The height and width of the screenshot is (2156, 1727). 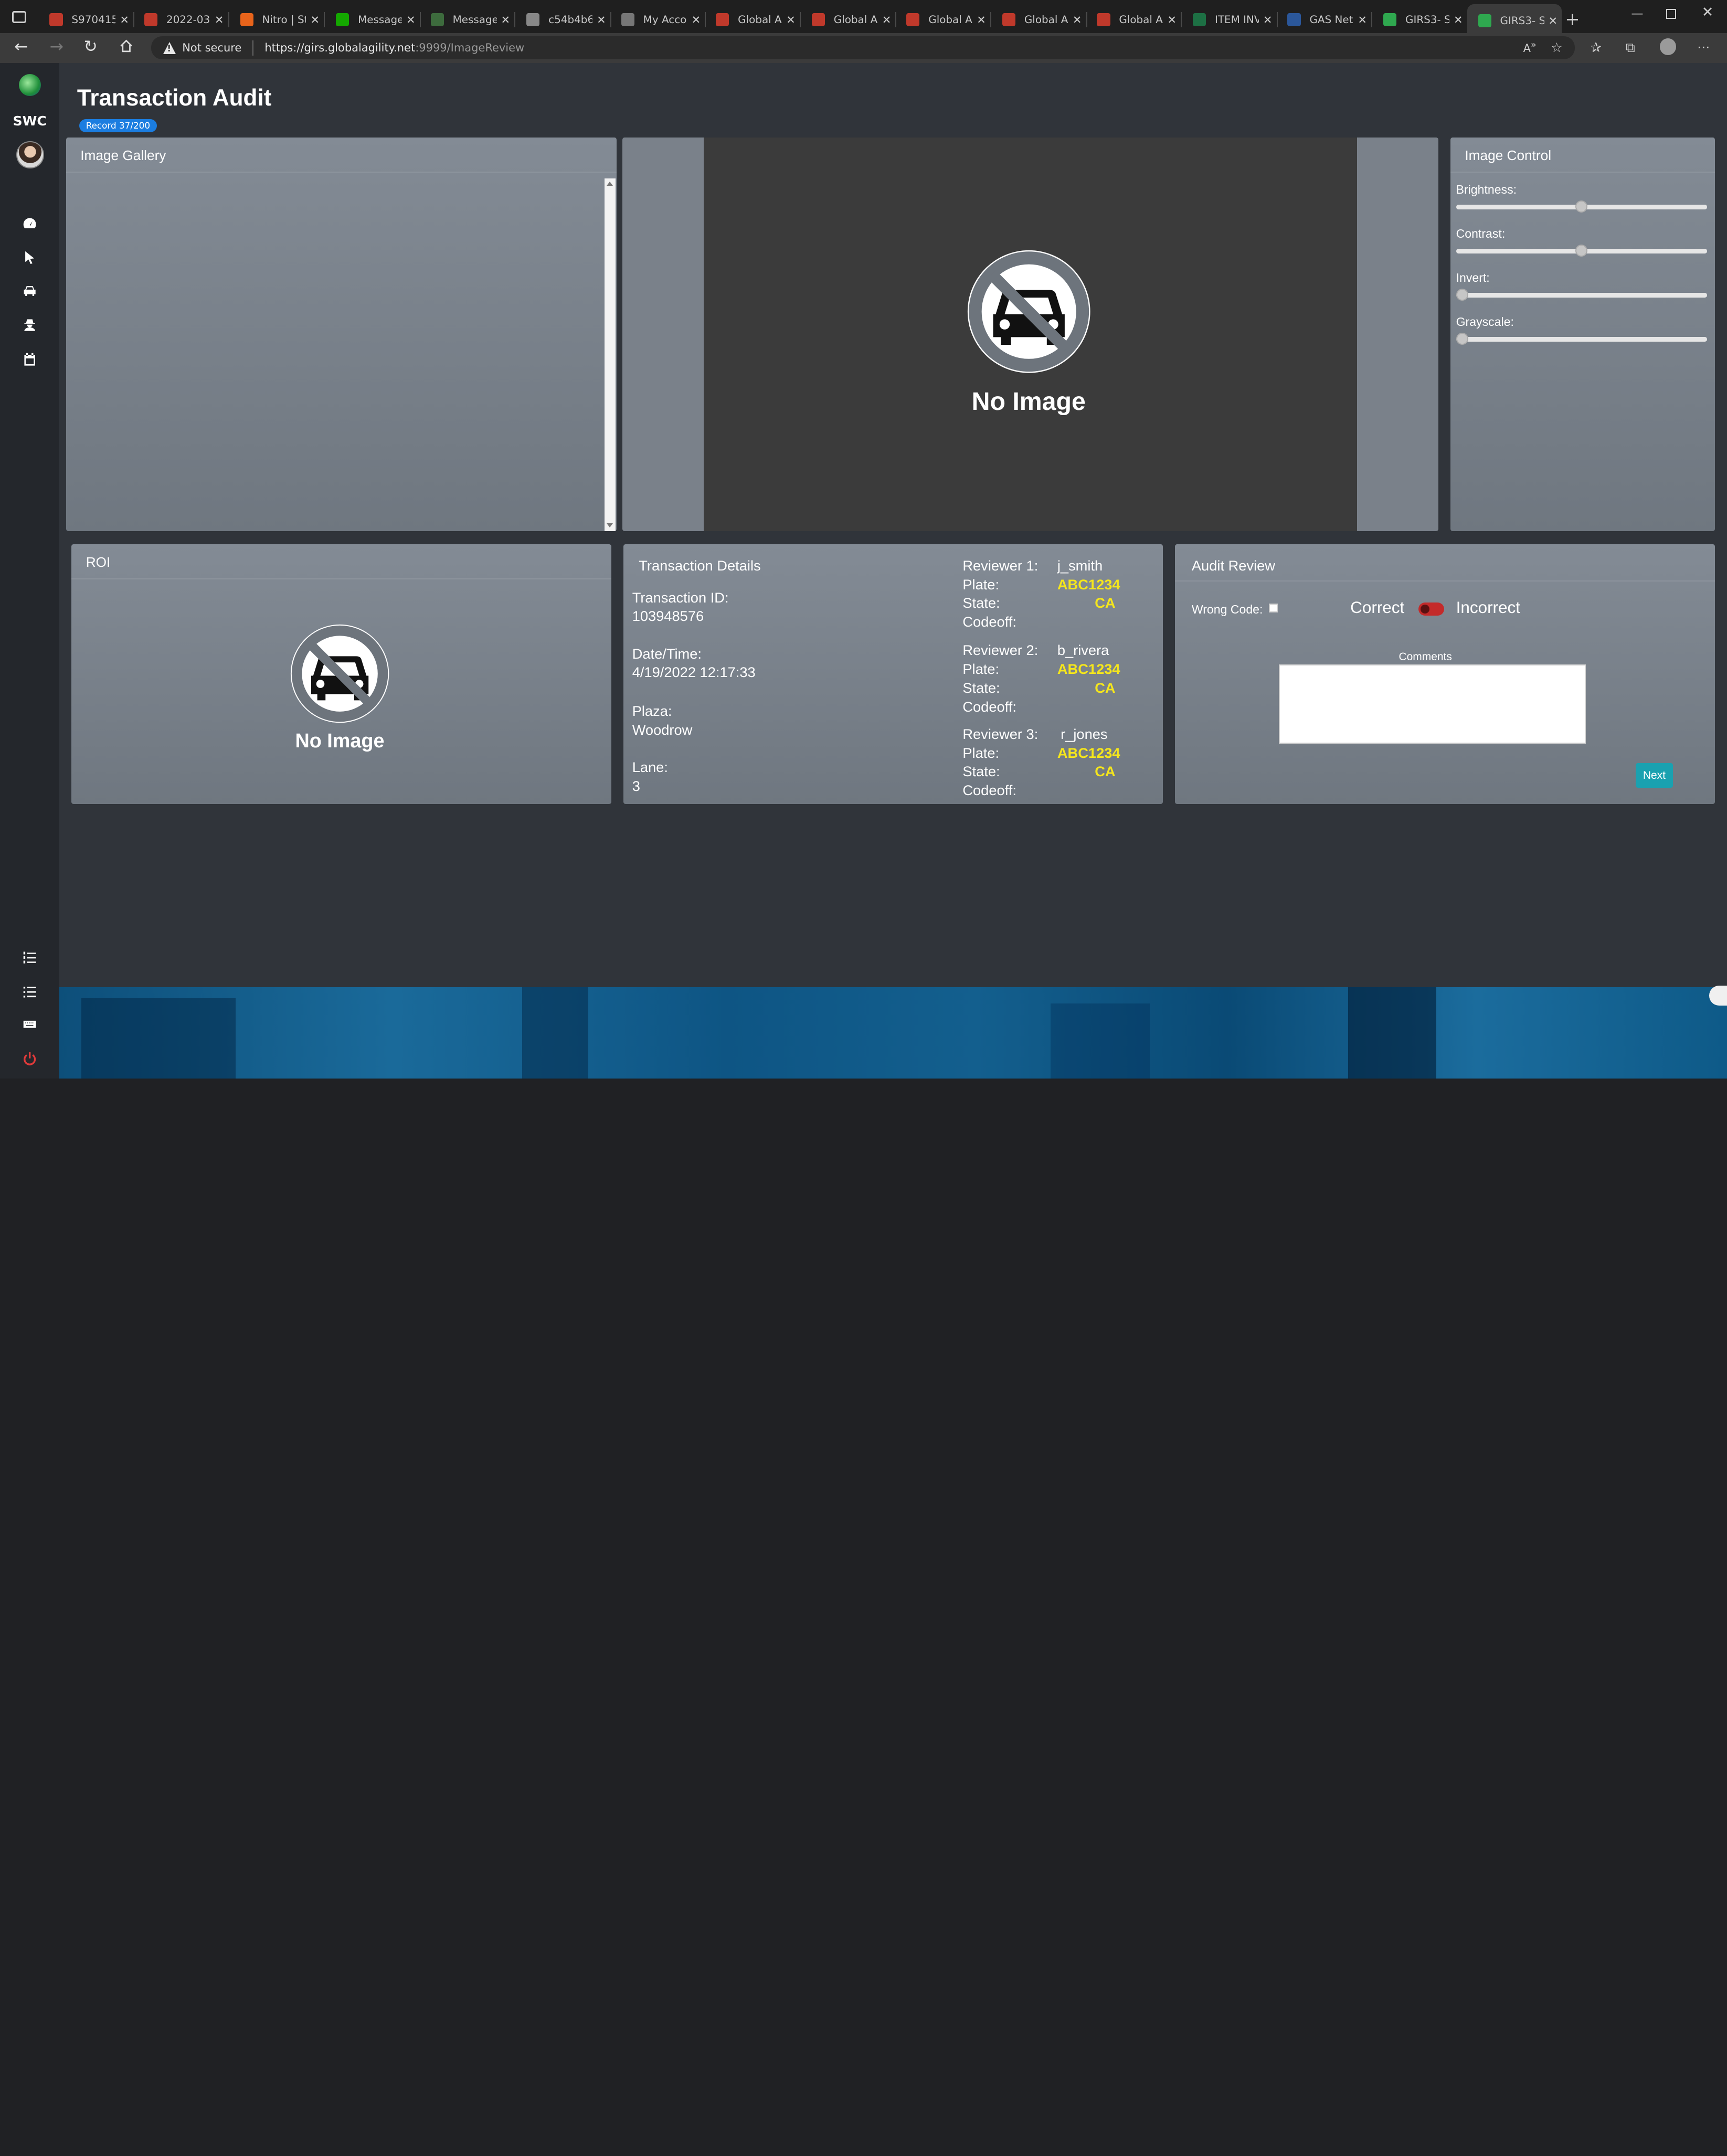 I want to click on home-icon, so click(x=126, y=47).